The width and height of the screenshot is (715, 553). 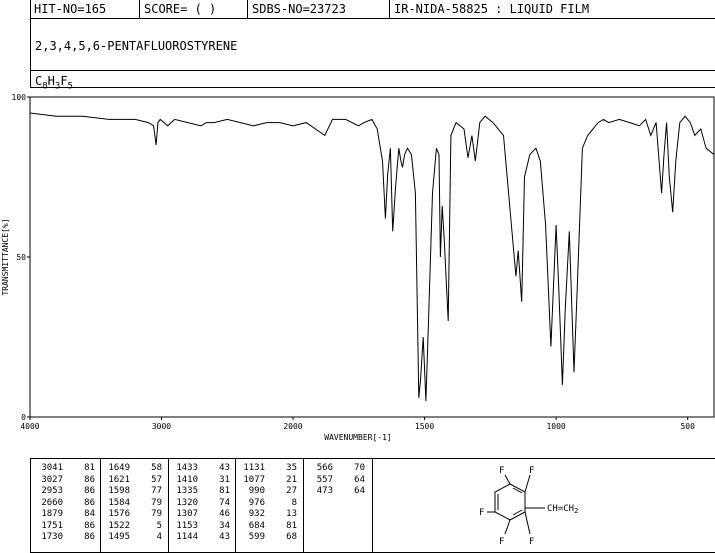 What do you see at coordinates (334, 469) in the screenshot?
I see `peak-row: 566 70` at bounding box center [334, 469].